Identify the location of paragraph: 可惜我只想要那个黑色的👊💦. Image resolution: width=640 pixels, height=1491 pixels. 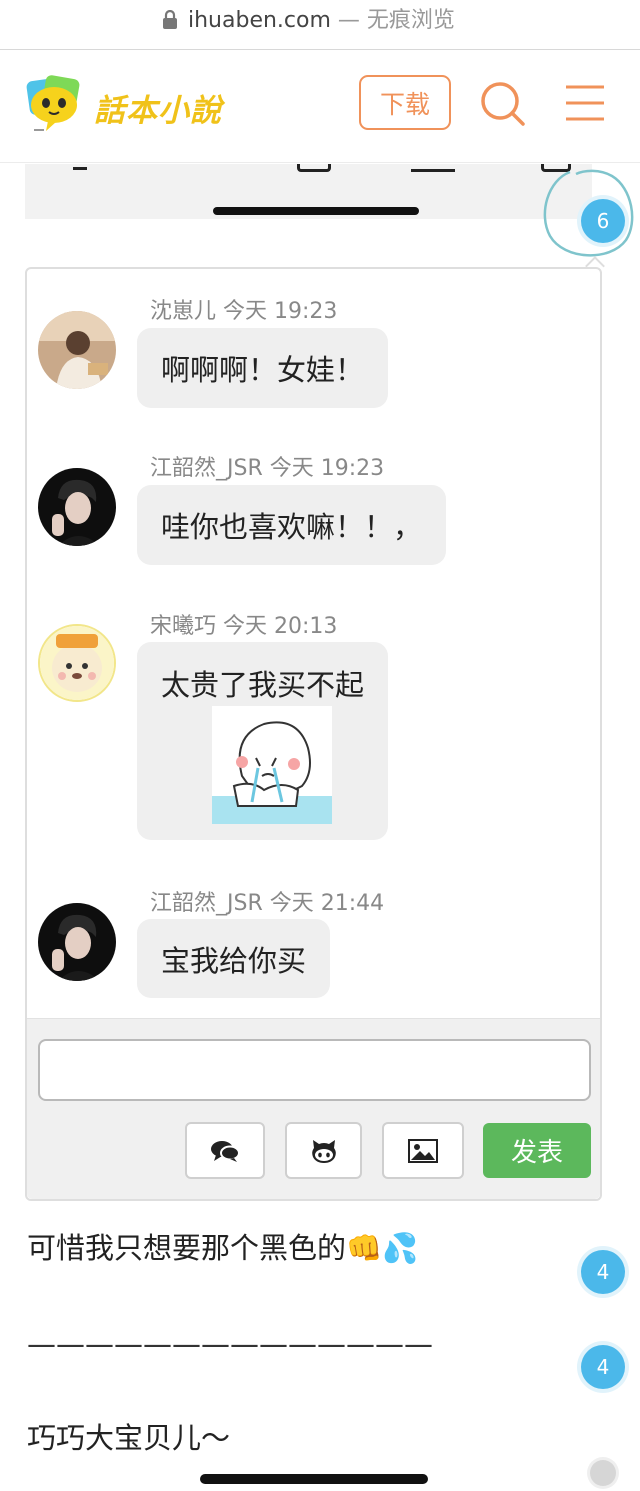
(223, 1248).